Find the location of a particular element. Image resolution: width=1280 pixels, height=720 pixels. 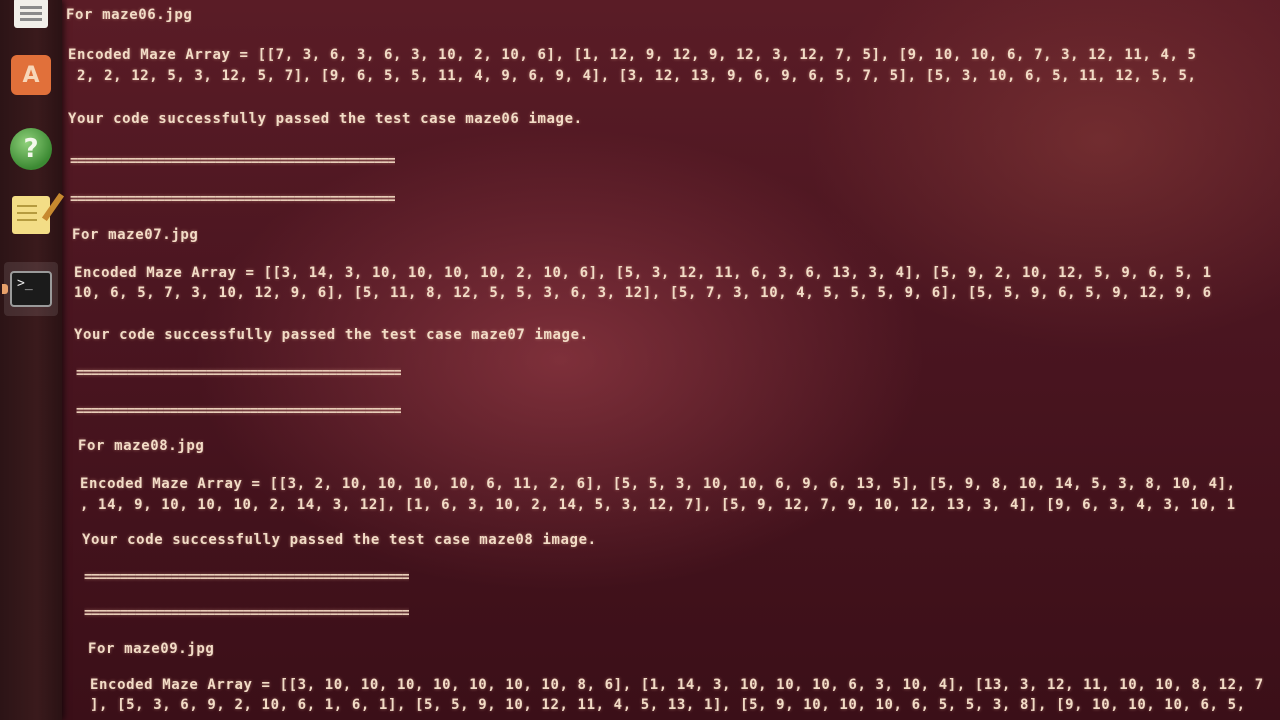

launcher-item-files is located at coordinates (31, 20).